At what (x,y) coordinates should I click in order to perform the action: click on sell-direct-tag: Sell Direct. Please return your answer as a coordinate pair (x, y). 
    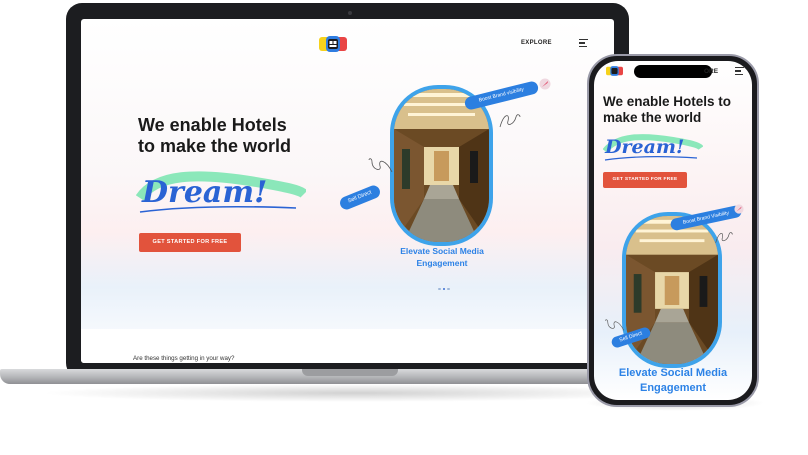
    Looking at the image, I should click on (360, 197).